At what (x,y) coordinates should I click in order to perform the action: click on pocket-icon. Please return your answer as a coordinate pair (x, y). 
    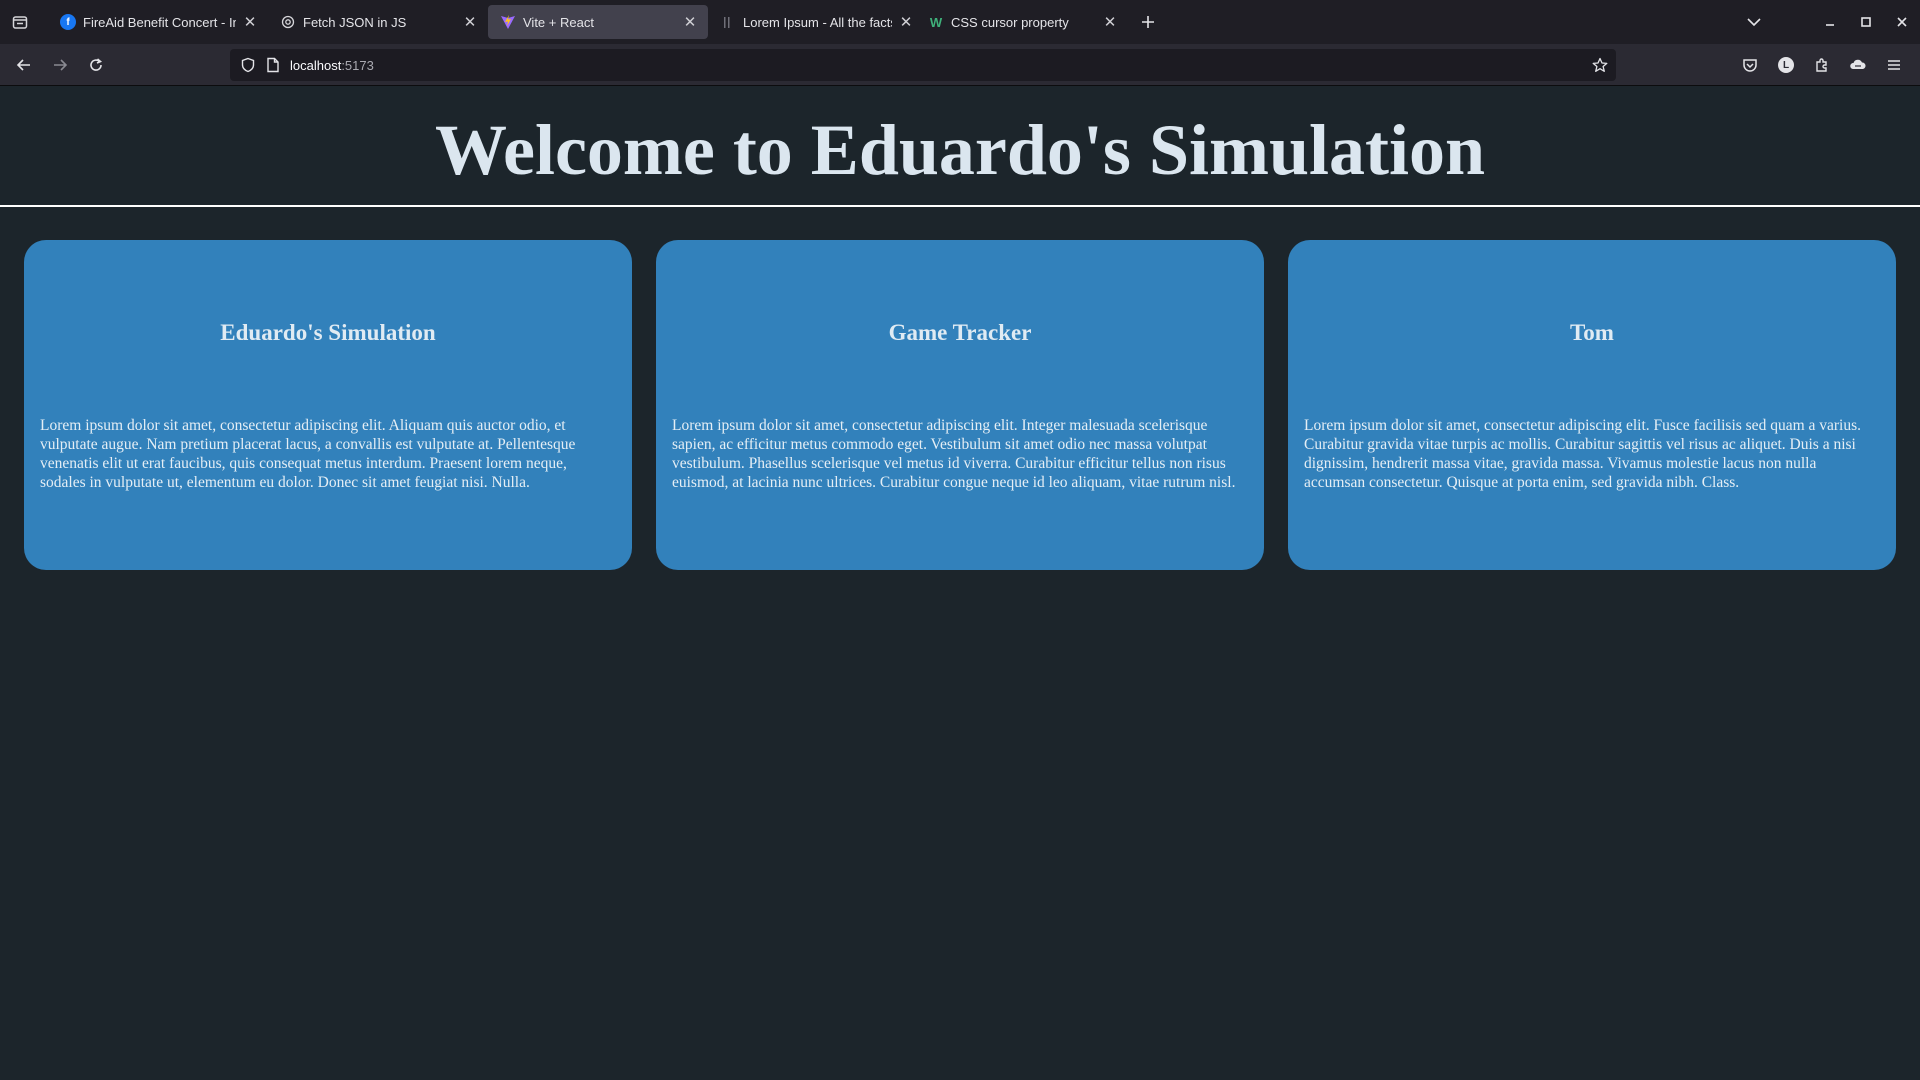
    Looking at the image, I should click on (1750, 65).